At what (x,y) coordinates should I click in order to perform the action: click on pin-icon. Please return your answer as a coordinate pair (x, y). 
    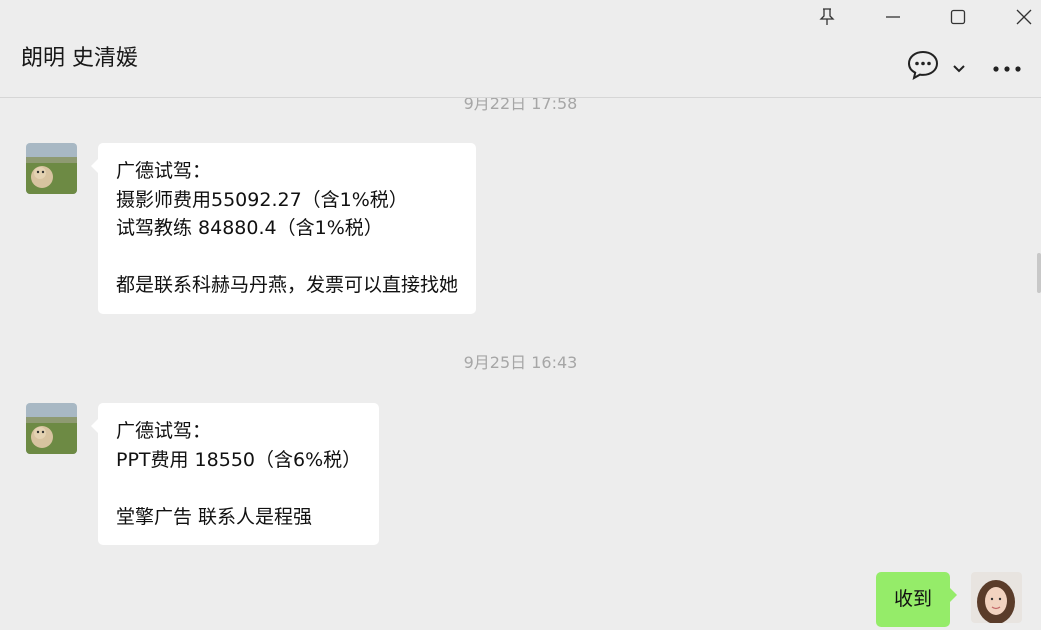
    Looking at the image, I should click on (827, 19).